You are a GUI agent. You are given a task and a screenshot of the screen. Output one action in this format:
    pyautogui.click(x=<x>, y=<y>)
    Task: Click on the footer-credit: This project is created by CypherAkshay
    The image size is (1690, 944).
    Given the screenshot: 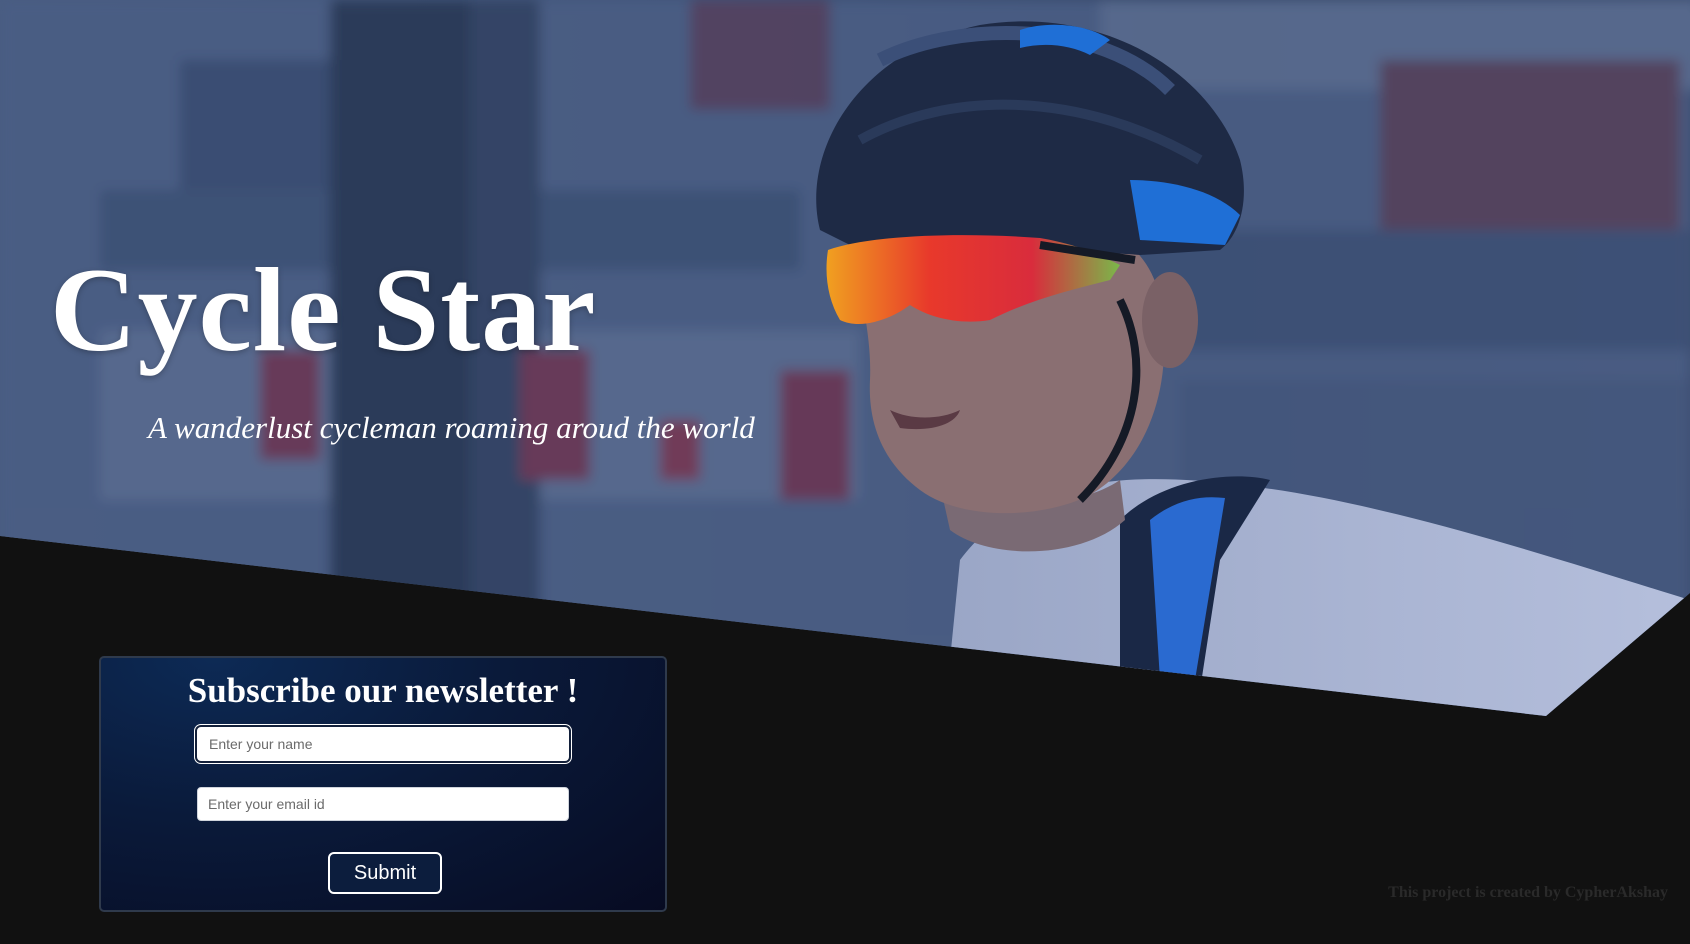 What is the action you would take?
    pyautogui.click(x=1528, y=892)
    